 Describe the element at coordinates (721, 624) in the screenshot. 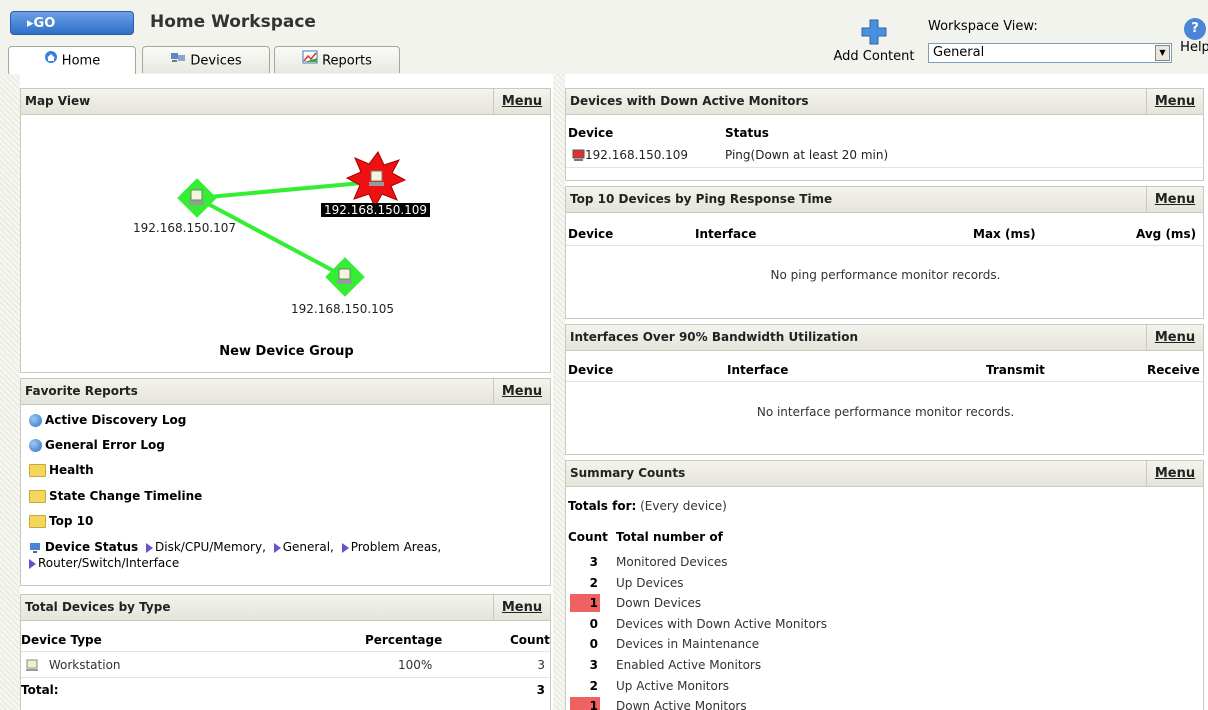

I see `summary-row-label: Devices with Down Active Monitors` at that location.